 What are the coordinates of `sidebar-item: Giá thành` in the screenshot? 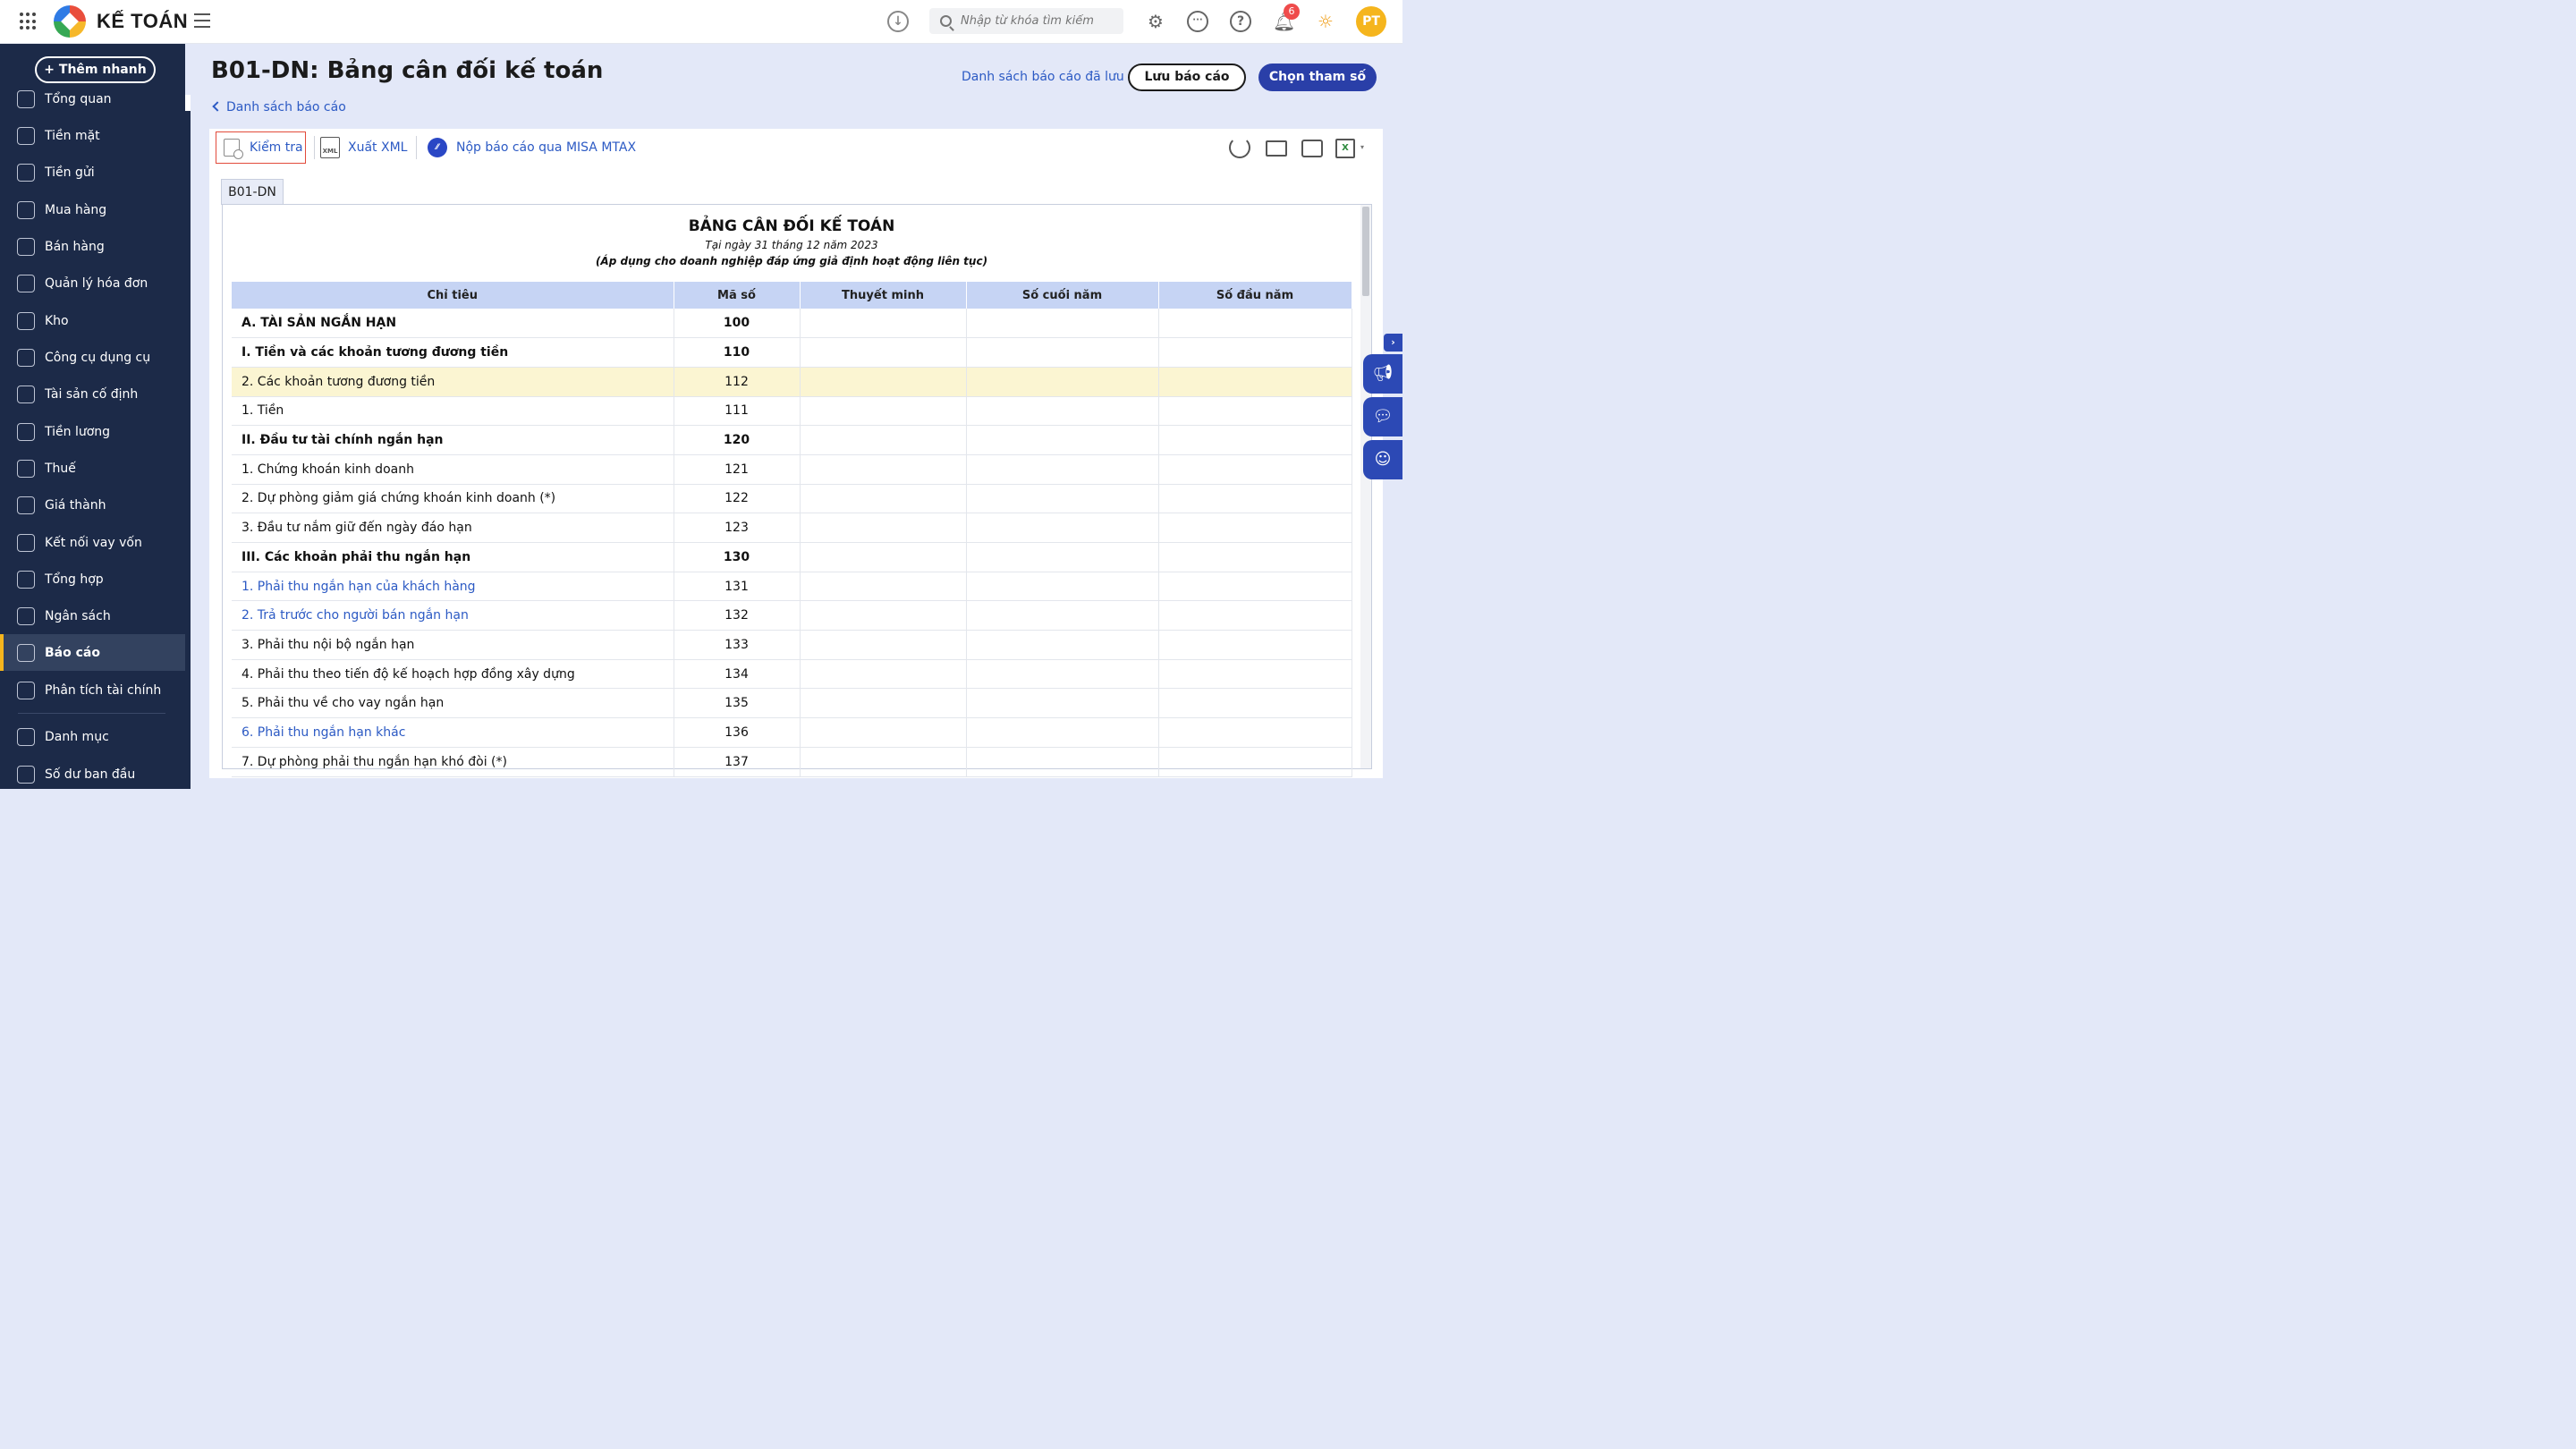 It's located at (92, 505).